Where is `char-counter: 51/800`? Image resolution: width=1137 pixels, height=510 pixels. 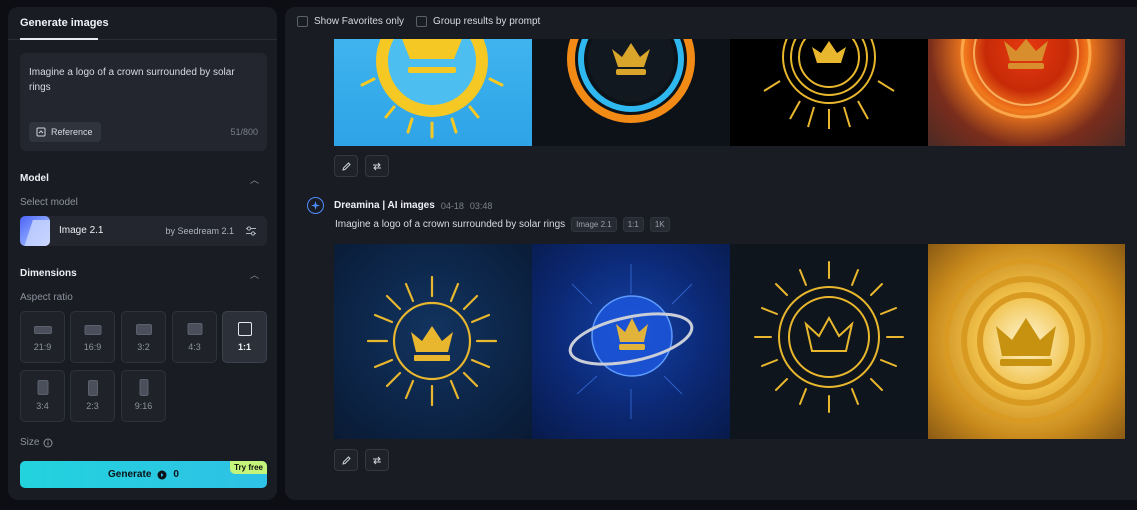
char-counter: 51/800 is located at coordinates (244, 132).